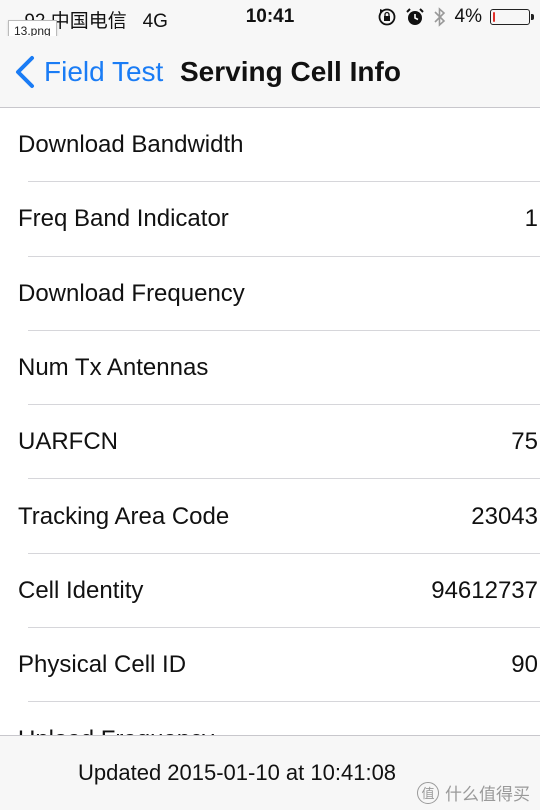 This screenshot has height=810, width=540. What do you see at coordinates (504, 516) in the screenshot?
I see `row-value: 23043` at bounding box center [504, 516].